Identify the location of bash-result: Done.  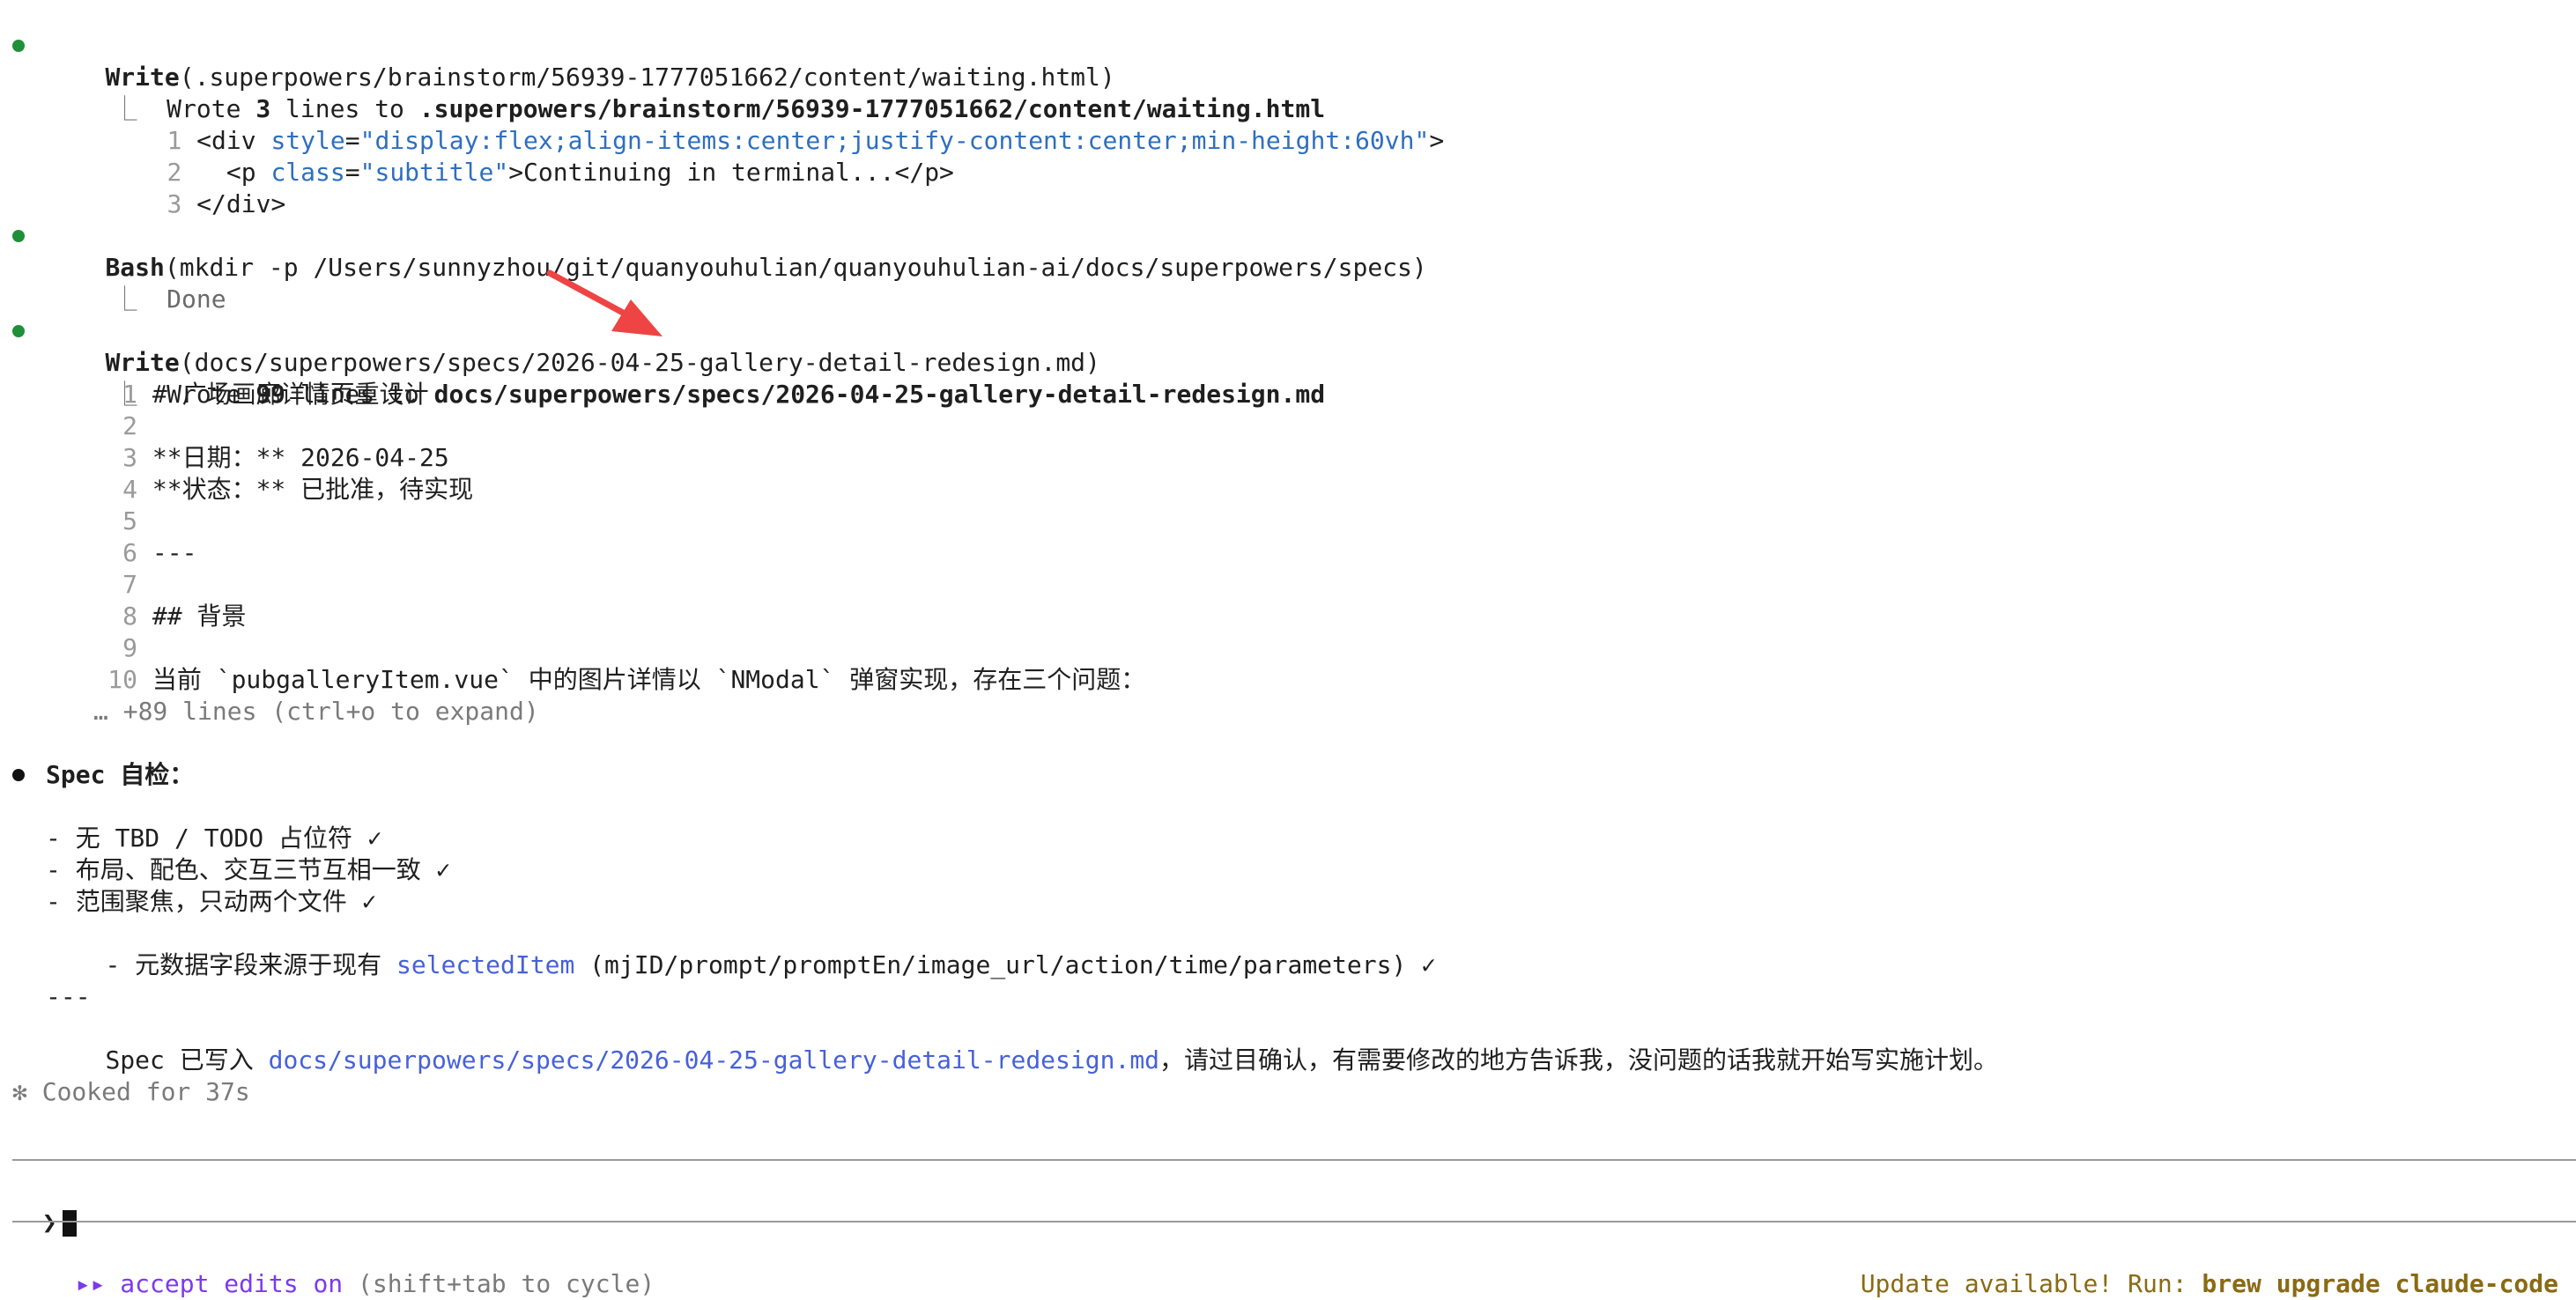
(197, 299).